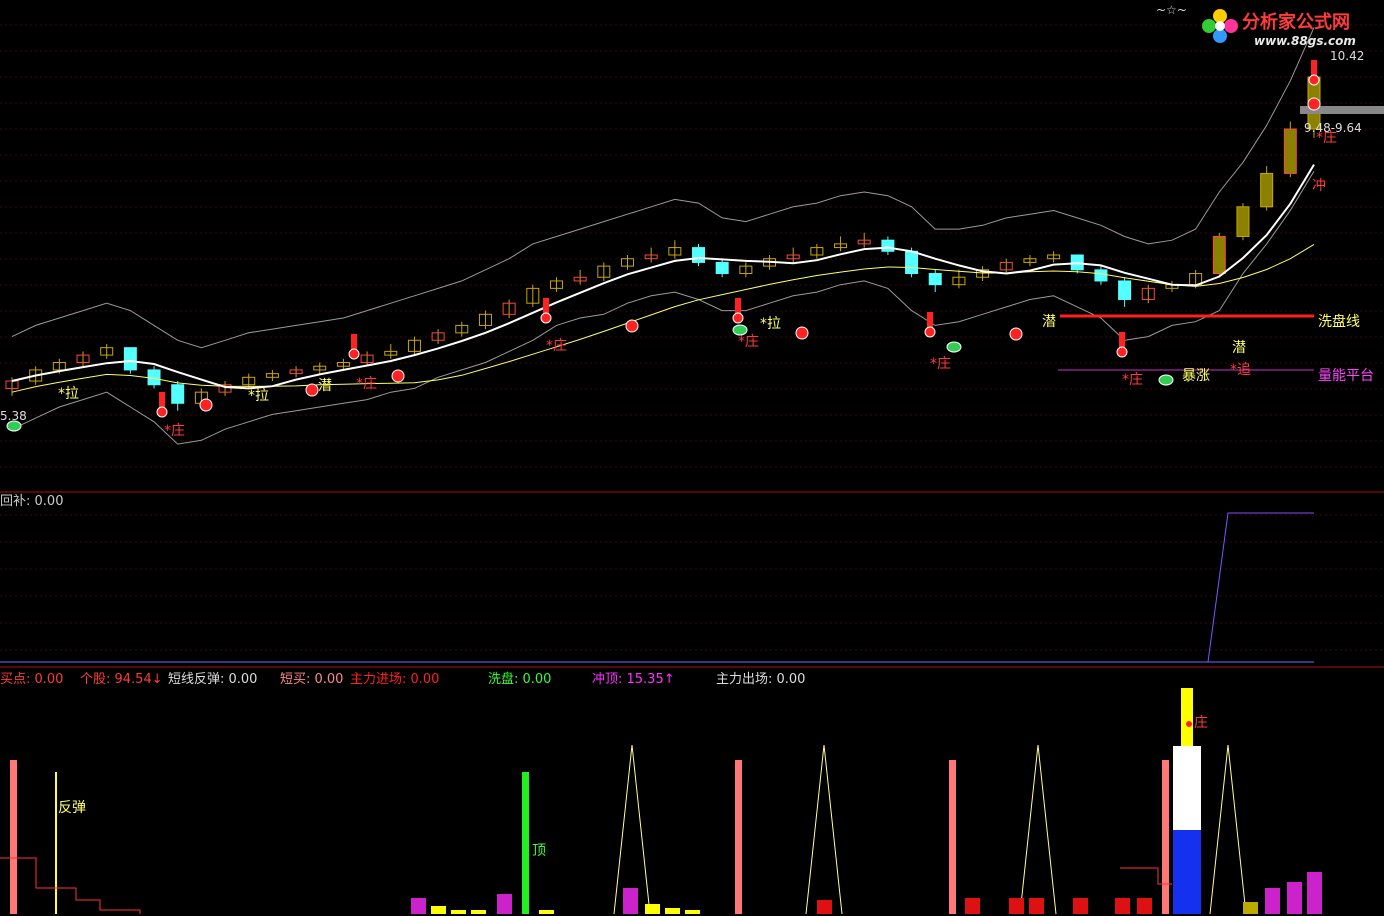 The width and height of the screenshot is (1384, 916). Describe the element at coordinates (1339, 322) in the screenshot. I see `wash-line-label: 洗盘线` at that location.